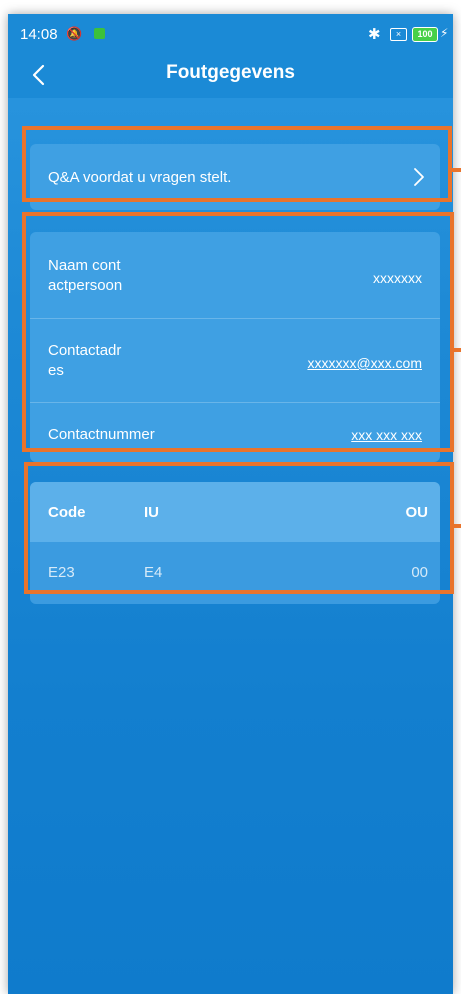 This screenshot has height=994, width=461. Describe the element at coordinates (239, 528) in the screenshot. I see `highlight-box-table` at that location.